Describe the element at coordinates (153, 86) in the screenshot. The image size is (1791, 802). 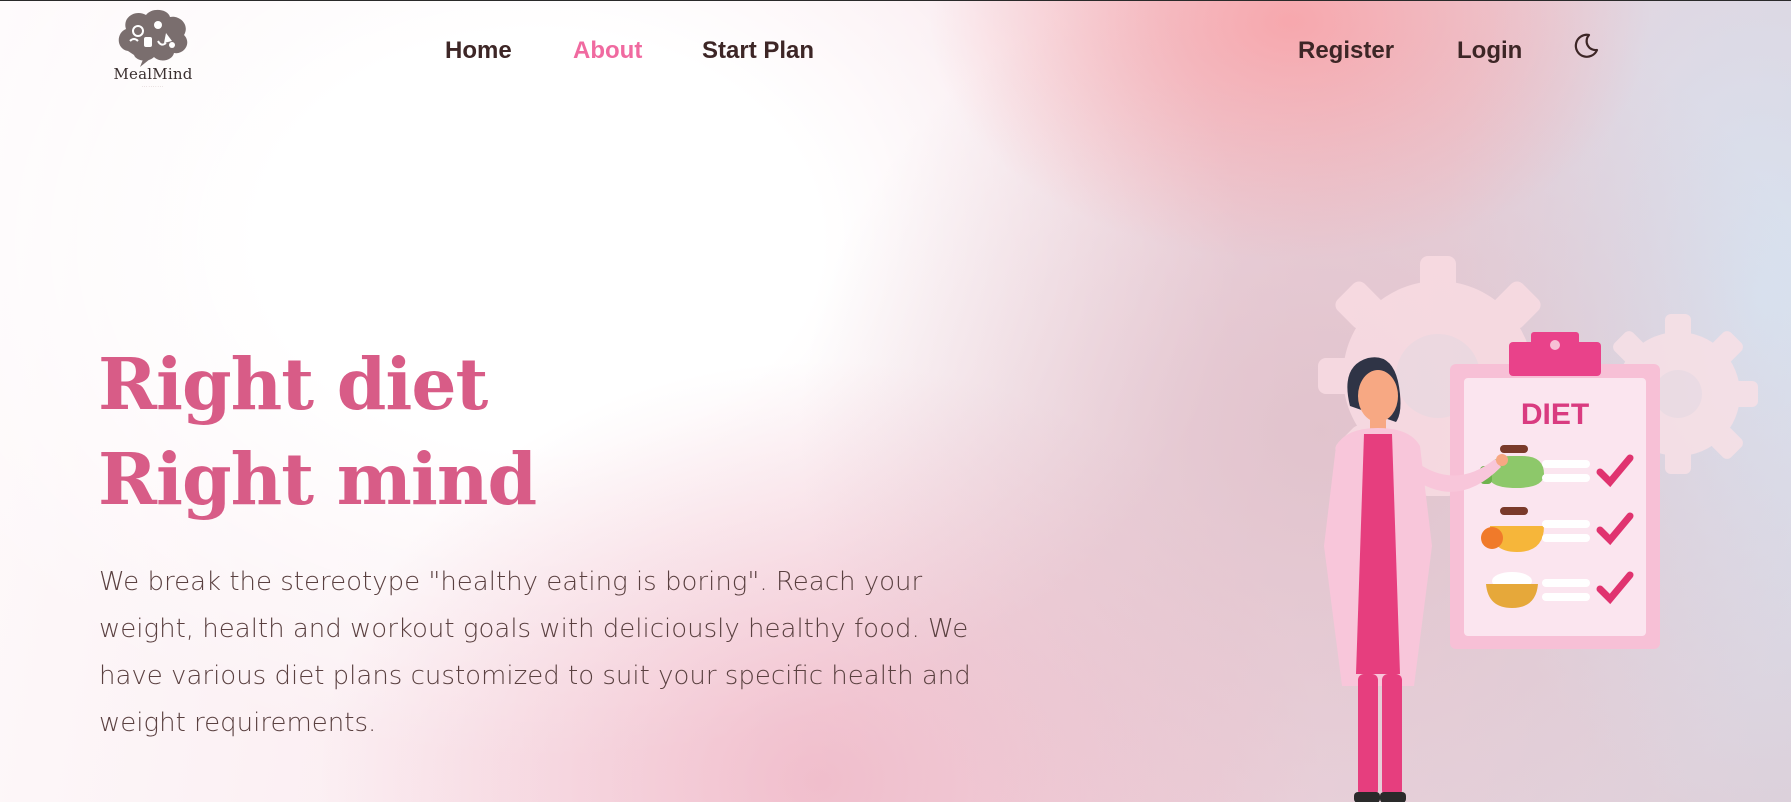
I see `brand-tagline-decoration: ··········` at that location.